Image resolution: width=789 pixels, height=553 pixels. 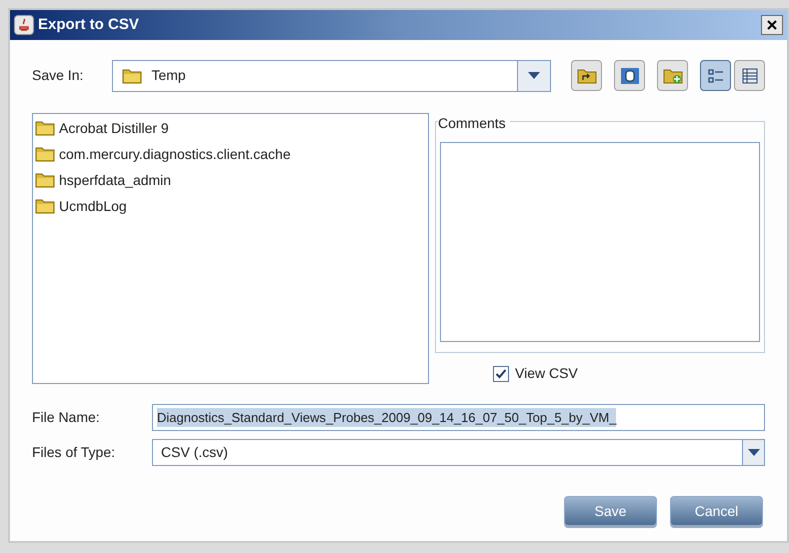 I want to click on up-folder-button, so click(x=586, y=75).